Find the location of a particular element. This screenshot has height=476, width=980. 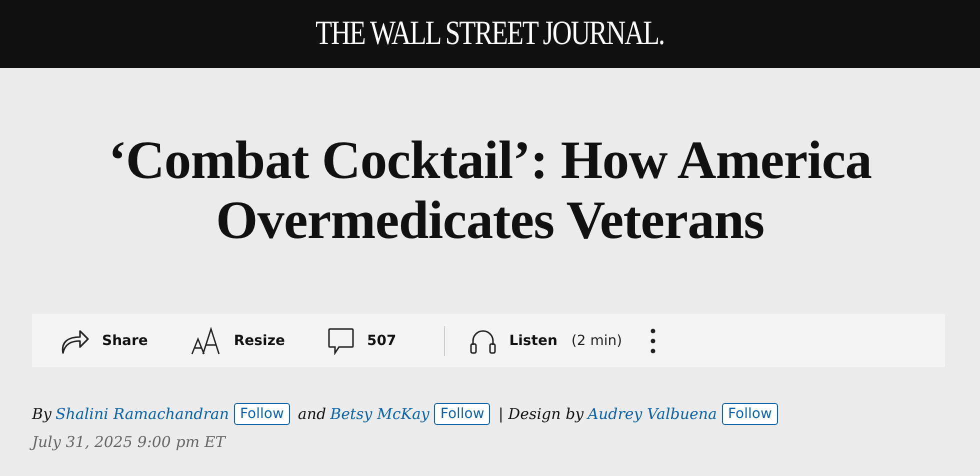

share-button: Share is located at coordinates (104, 341).